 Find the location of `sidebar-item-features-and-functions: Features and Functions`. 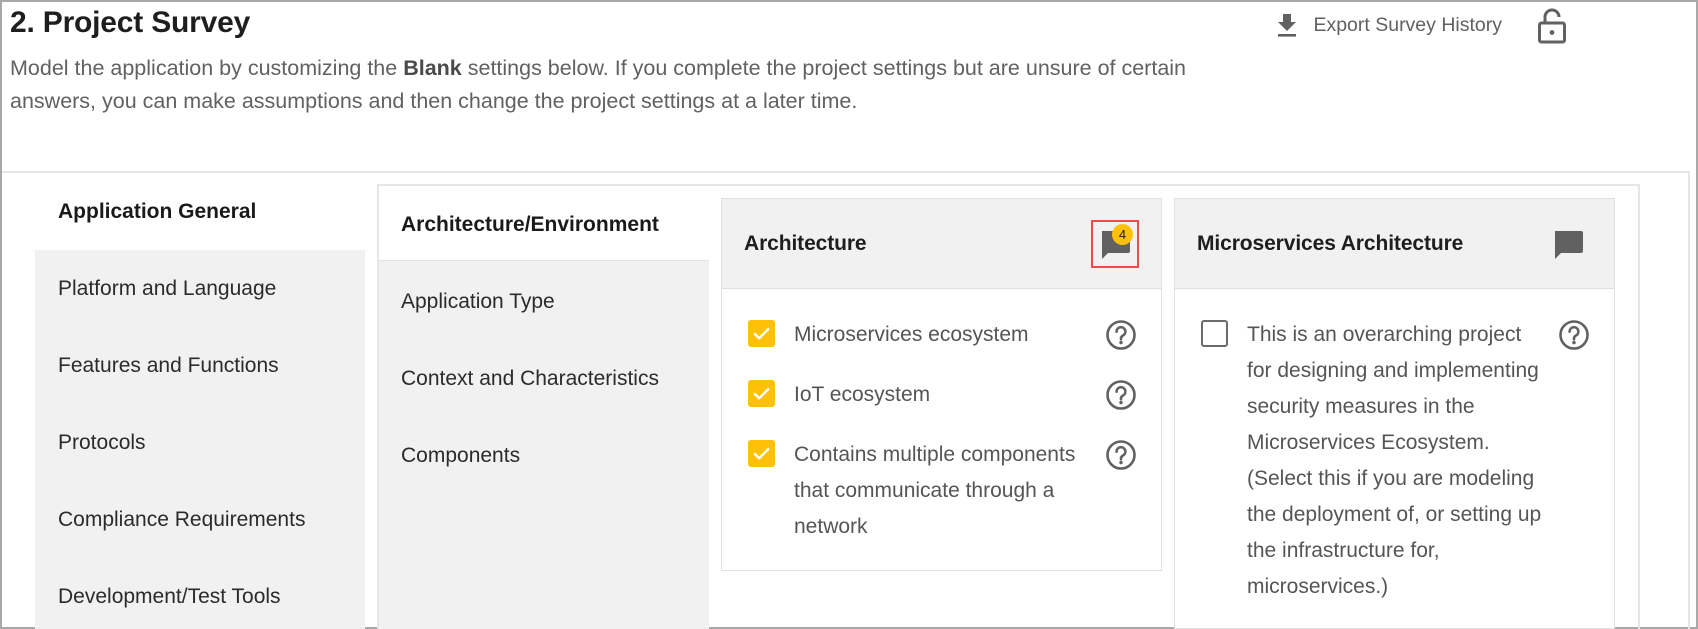

sidebar-item-features-and-functions: Features and Functions is located at coordinates (200, 365).